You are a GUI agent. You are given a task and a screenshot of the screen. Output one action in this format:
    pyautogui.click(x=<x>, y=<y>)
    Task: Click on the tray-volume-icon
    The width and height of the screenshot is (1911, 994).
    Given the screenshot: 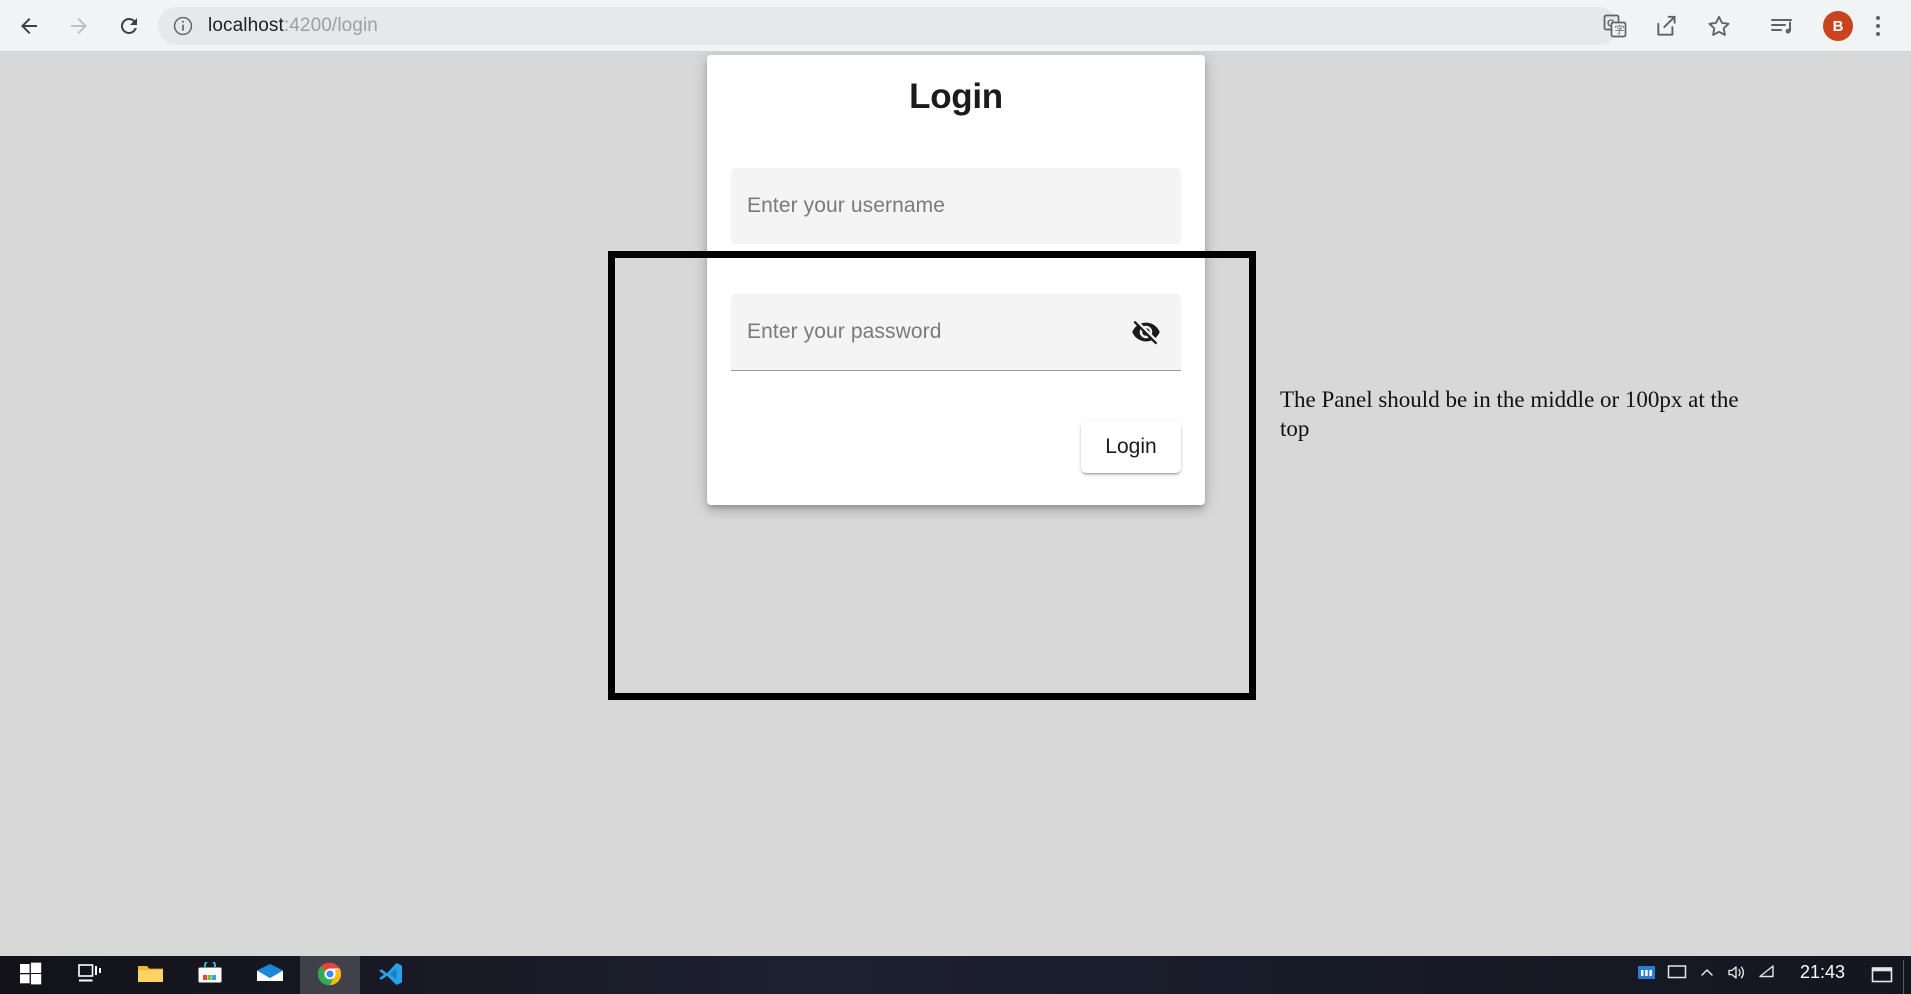 What is the action you would take?
    pyautogui.click(x=1737, y=977)
    